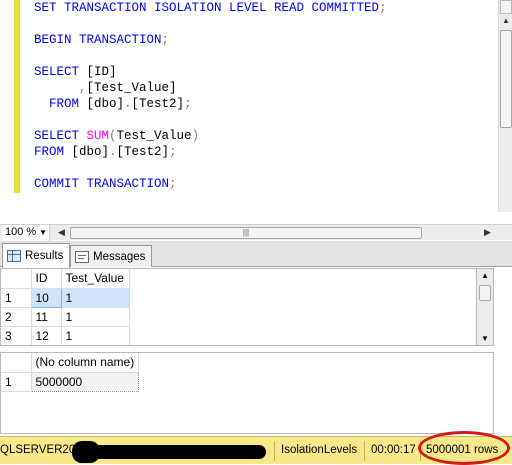  I want to click on code-token: ,, so click(60, 88).